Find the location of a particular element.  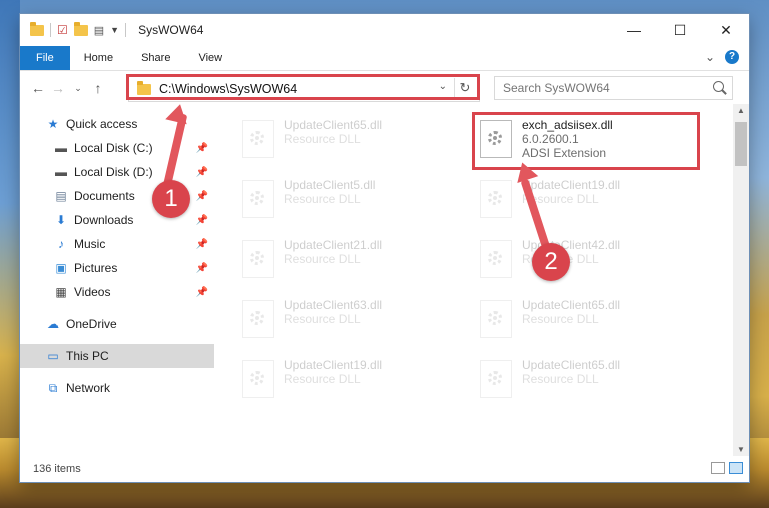

download-icon: ⬇ is located at coordinates (61, 220).